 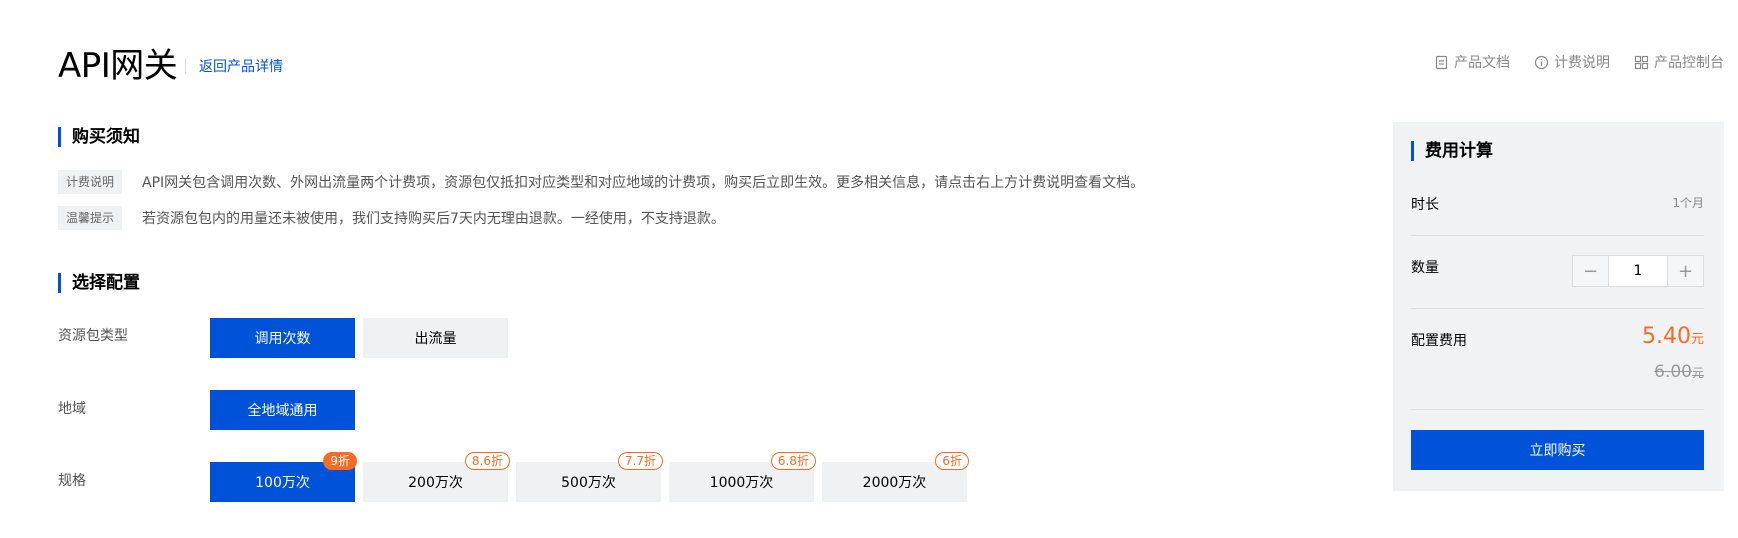 I want to click on fee-label: 配置费用, so click(x=1439, y=341).